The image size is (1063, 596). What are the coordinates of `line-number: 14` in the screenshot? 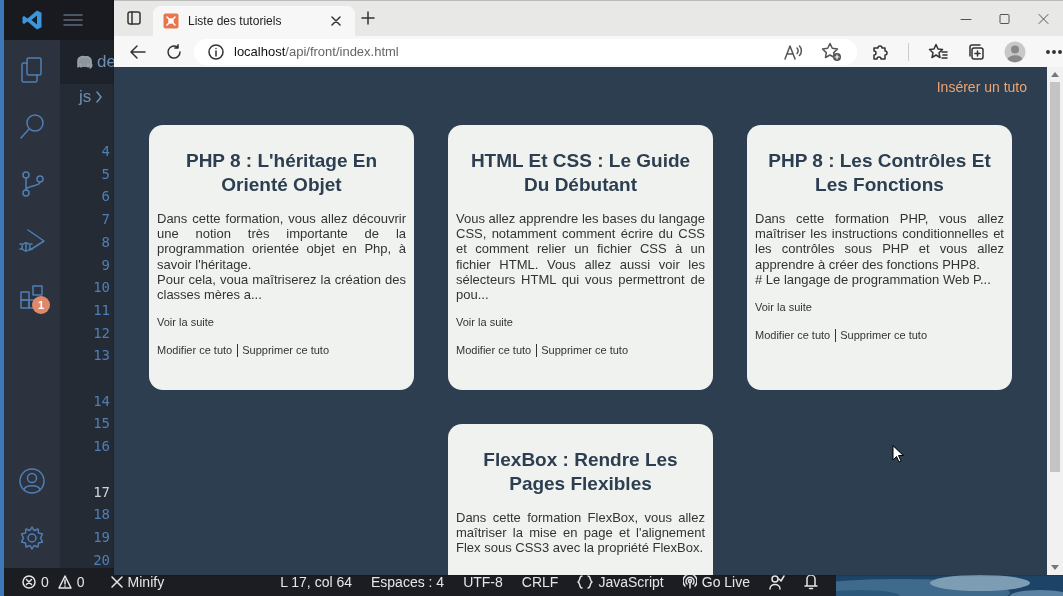 It's located at (101, 401).